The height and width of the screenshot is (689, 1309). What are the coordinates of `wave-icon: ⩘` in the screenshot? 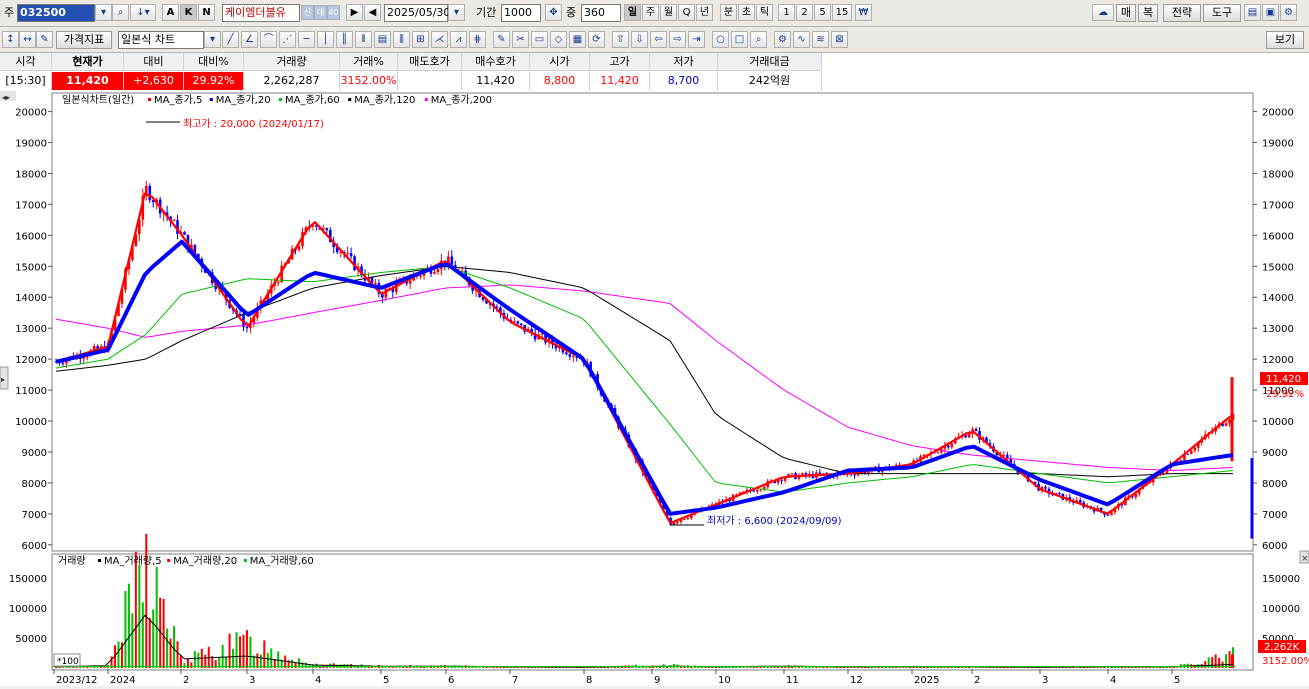 It's located at (458, 39).